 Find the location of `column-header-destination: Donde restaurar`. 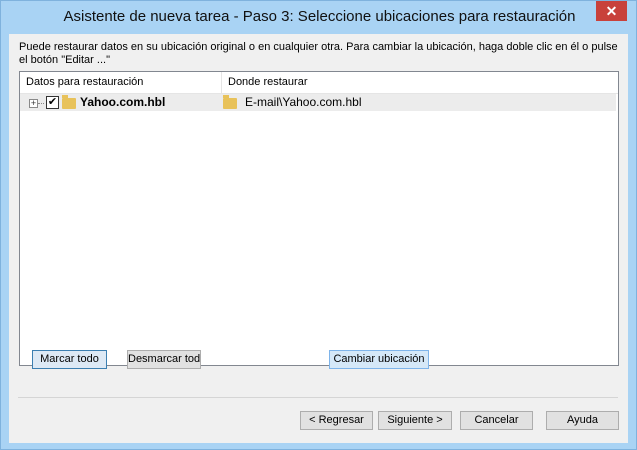

column-header-destination: Donde restaurar is located at coordinates (420, 82).